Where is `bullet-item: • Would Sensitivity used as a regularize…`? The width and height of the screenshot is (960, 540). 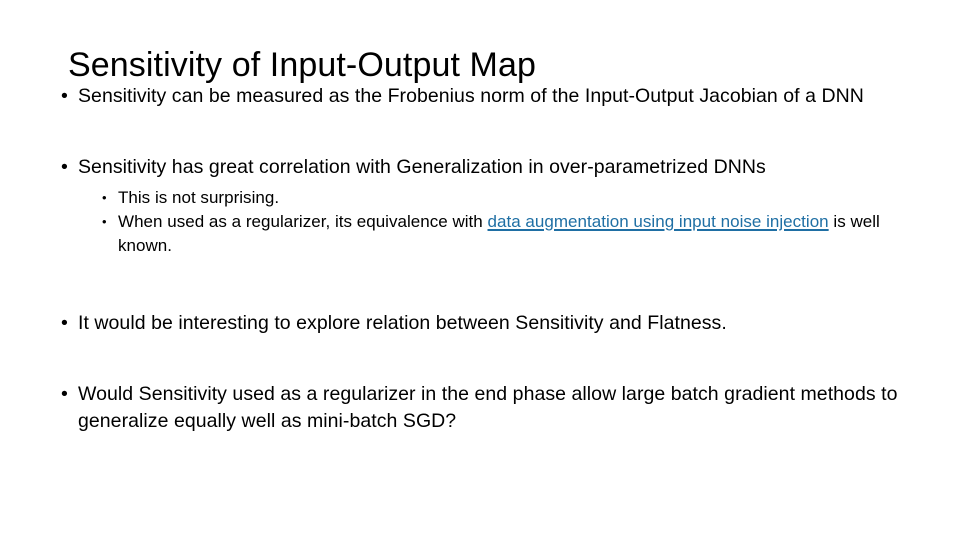
bullet-item: • Would Sensitivity used as a regularize… is located at coordinates (494, 408).